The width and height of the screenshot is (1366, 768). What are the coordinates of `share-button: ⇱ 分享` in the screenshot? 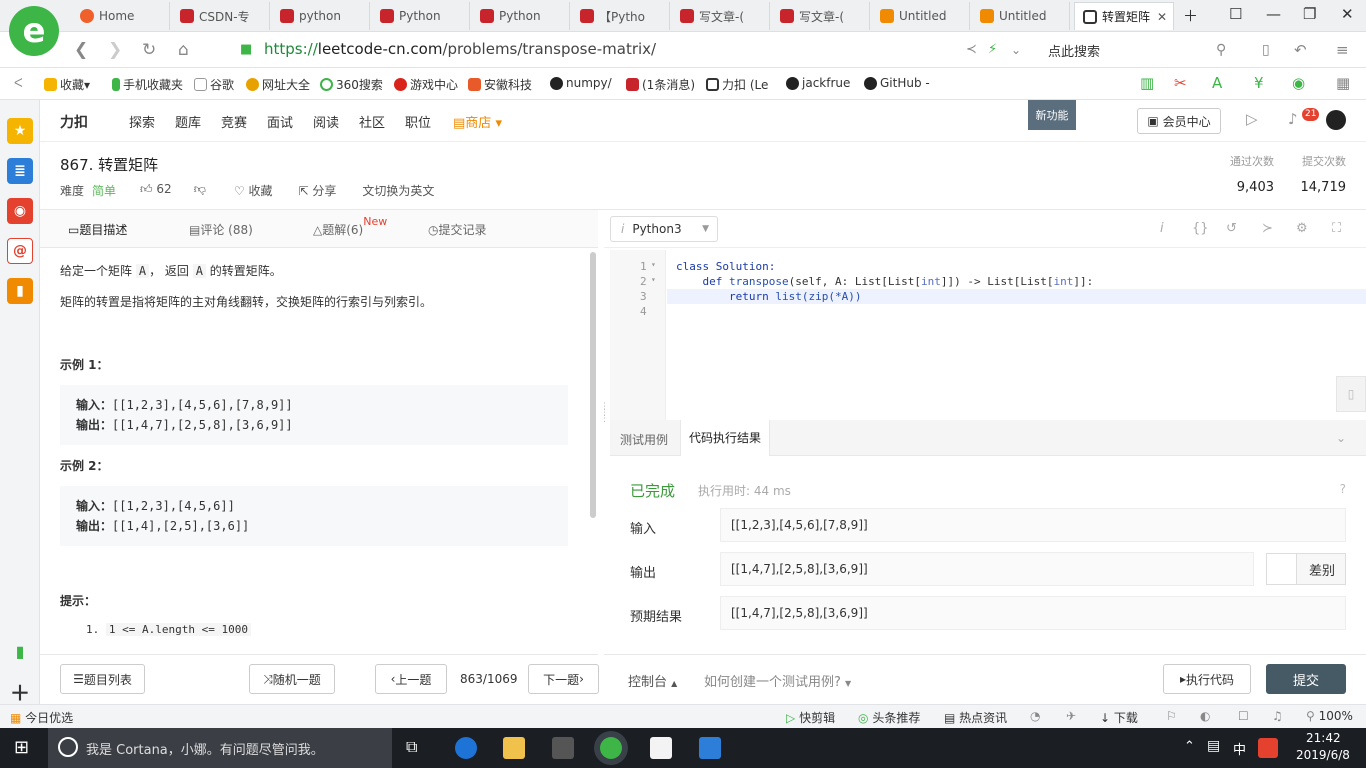 It's located at (317, 190).